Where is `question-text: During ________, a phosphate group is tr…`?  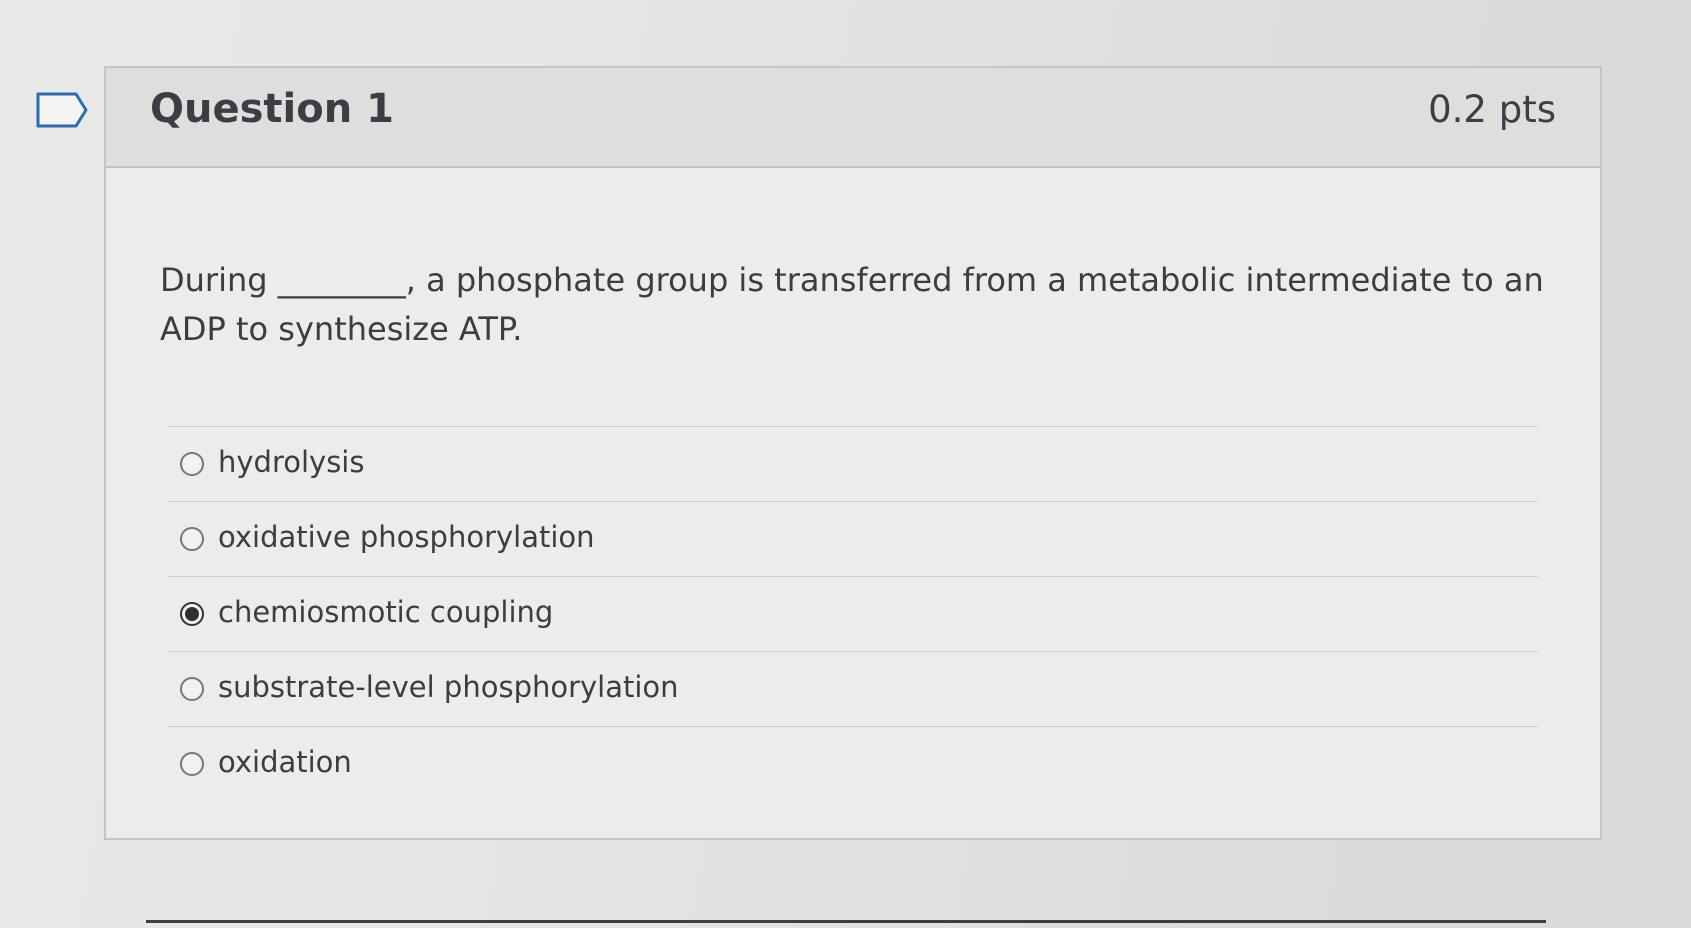
question-text: During ________, a phosphate group is tr… is located at coordinates (852, 304).